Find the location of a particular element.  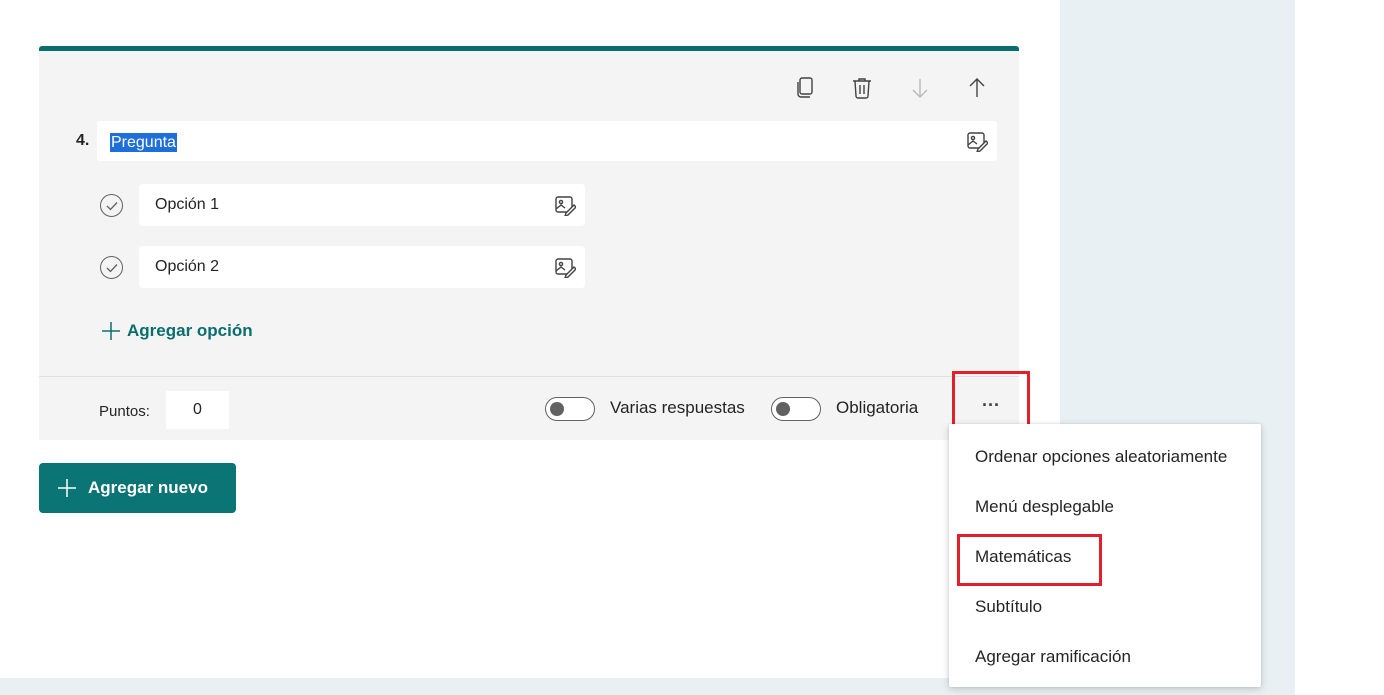

multiple-answers-toggle is located at coordinates (570, 409).